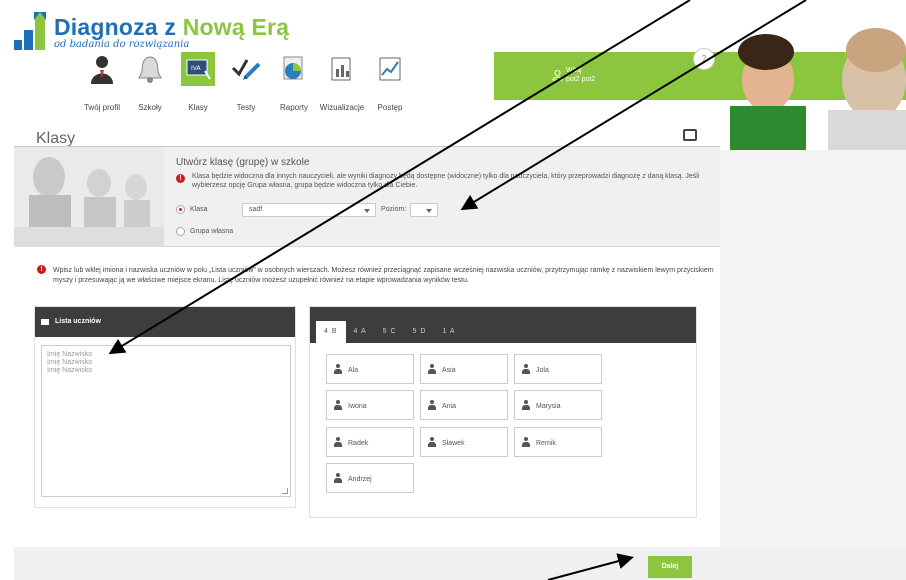 Image resolution: width=906 pixels, height=580 pixels. Describe the element at coordinates (165, 322) in the screenshot. I see `student-list-header: Lista uczniów` at that location.